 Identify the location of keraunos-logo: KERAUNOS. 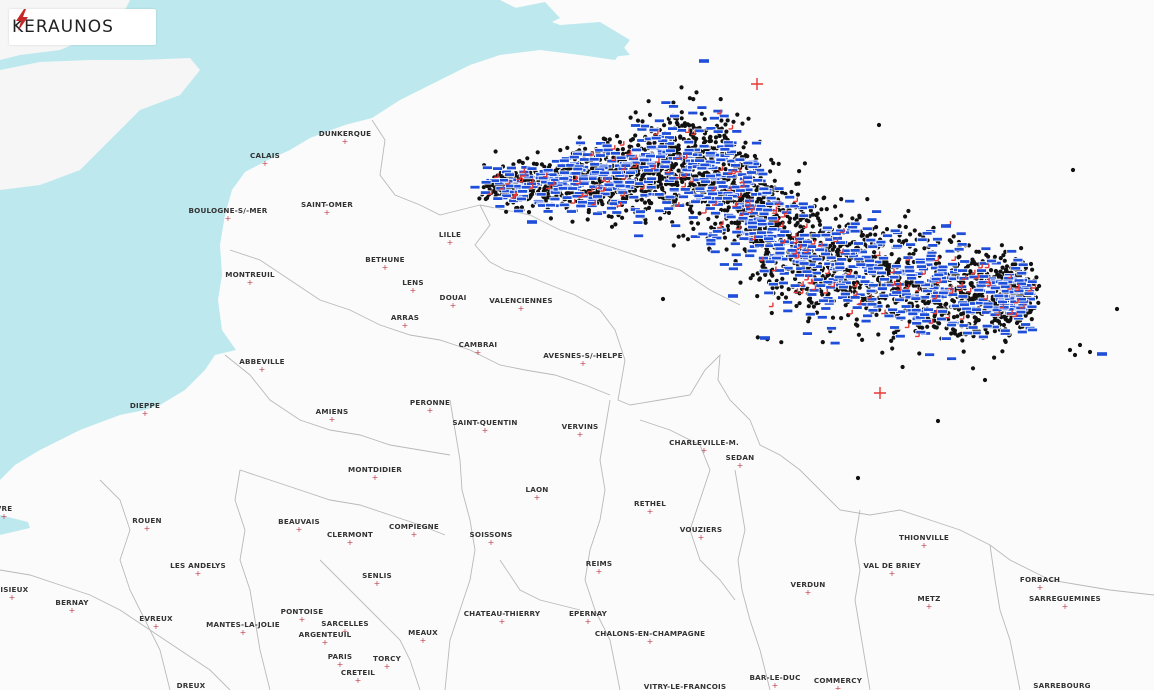
(82, 27).